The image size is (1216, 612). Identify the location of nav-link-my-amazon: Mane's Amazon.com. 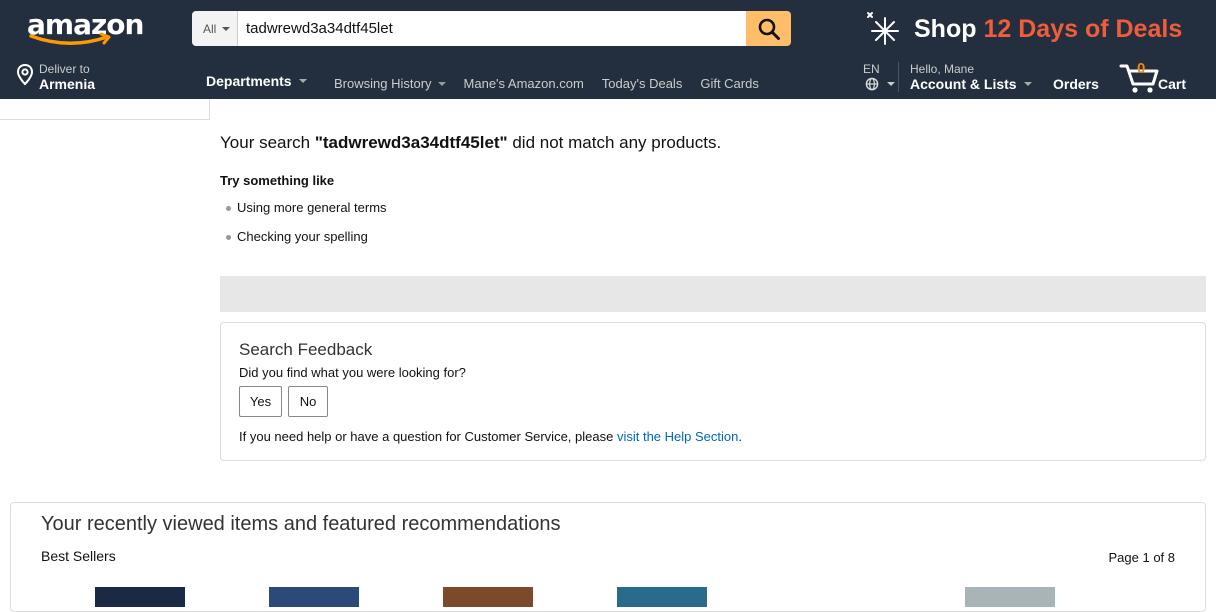
(524, 83).